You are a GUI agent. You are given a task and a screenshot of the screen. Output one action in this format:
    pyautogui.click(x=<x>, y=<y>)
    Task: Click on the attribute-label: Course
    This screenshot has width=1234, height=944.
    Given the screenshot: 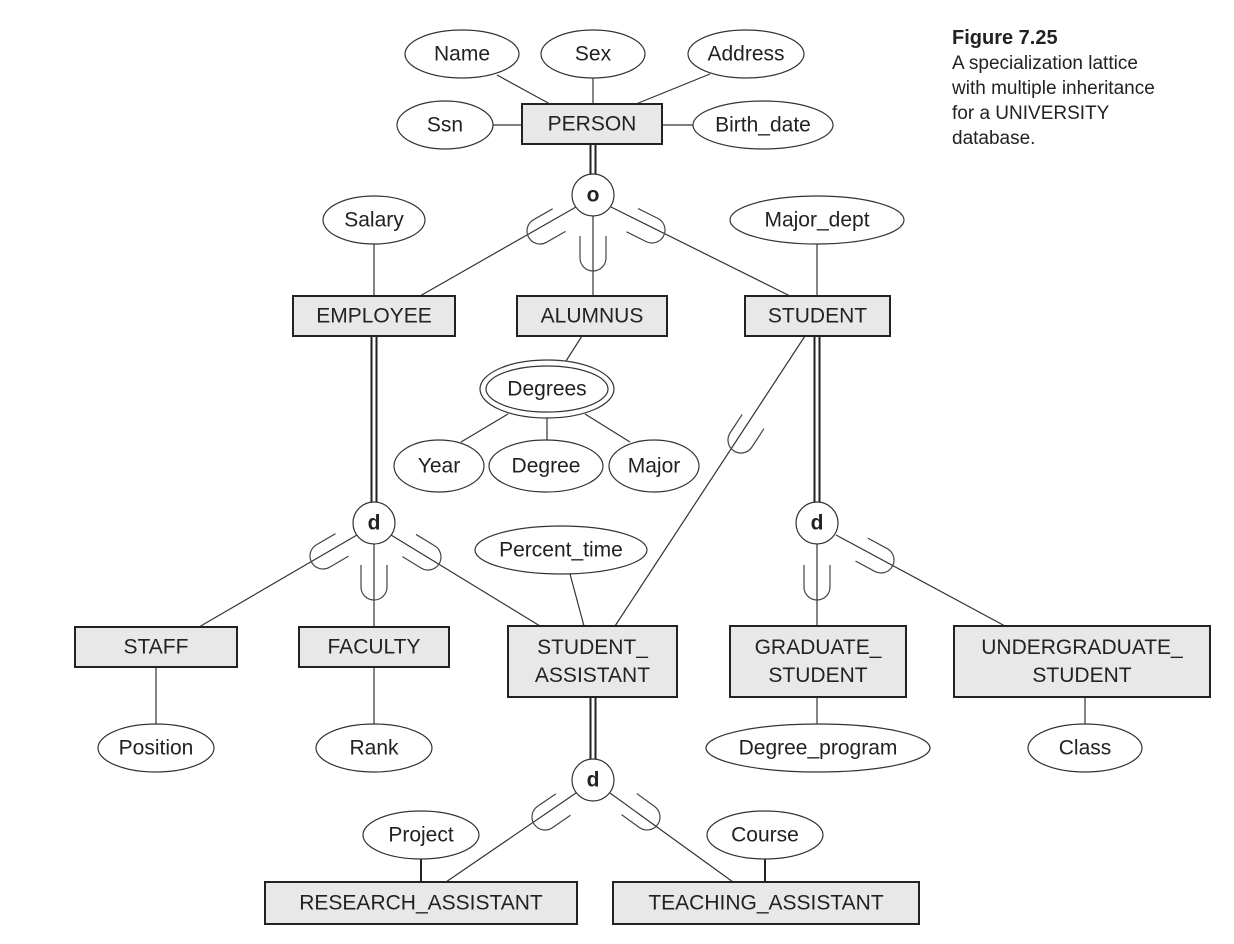 What is the action you would take?
    pyautogui.click(x=765, y=835)
    